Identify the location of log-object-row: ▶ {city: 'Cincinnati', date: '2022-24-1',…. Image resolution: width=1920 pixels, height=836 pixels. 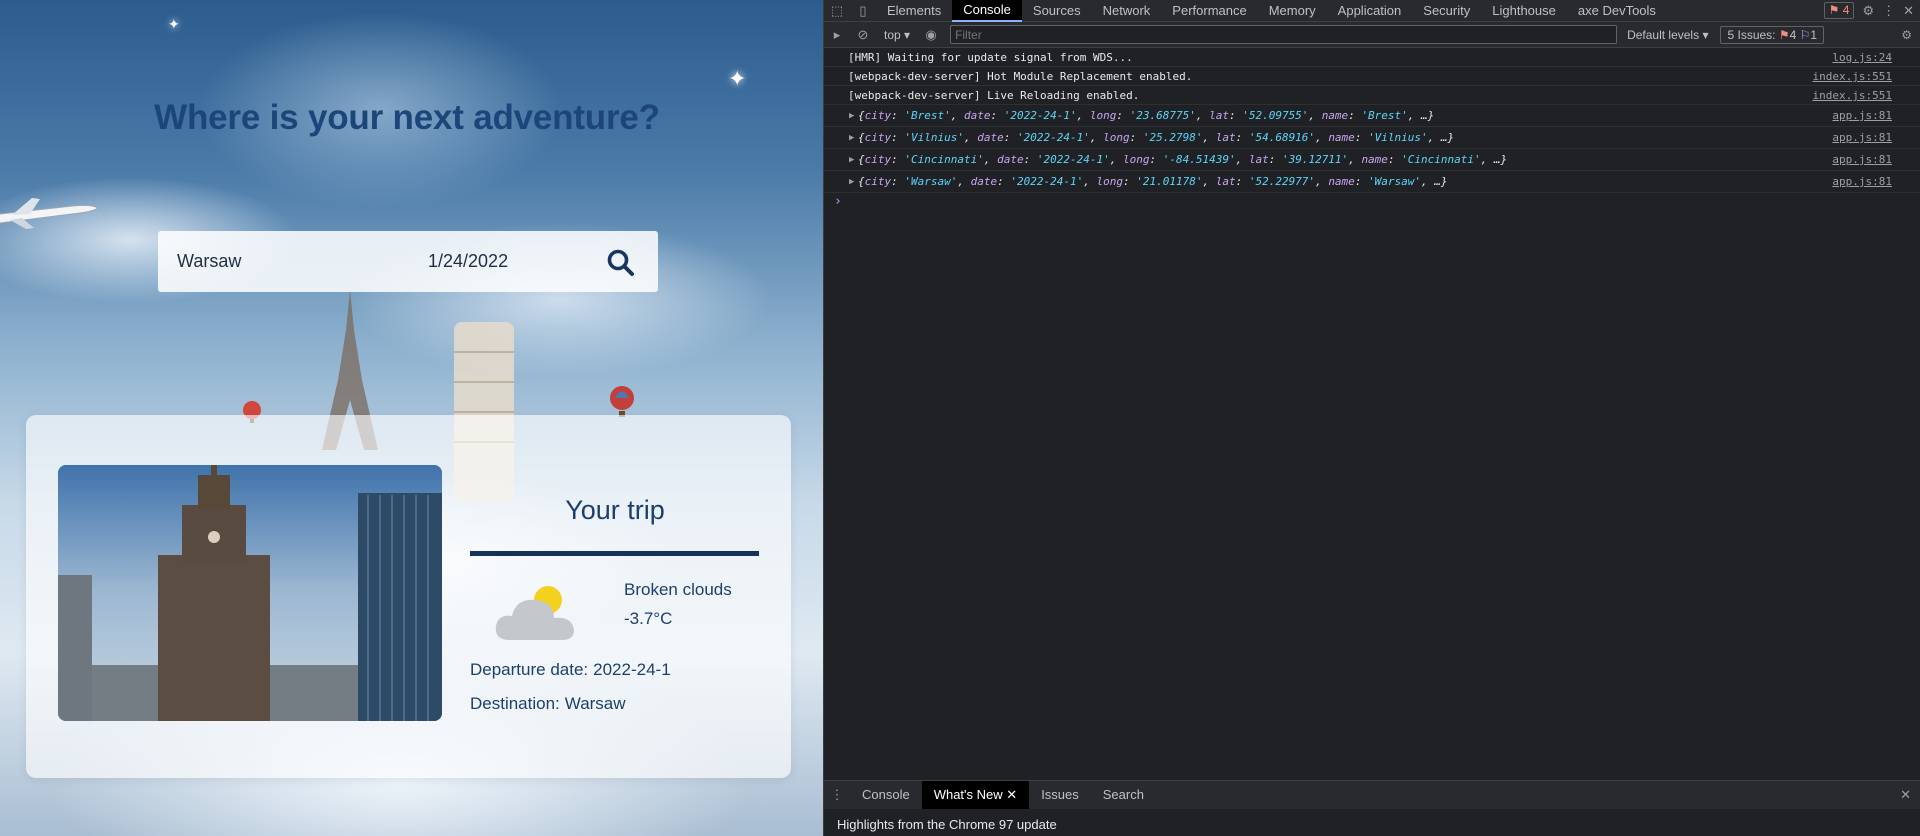
(1372, 160).